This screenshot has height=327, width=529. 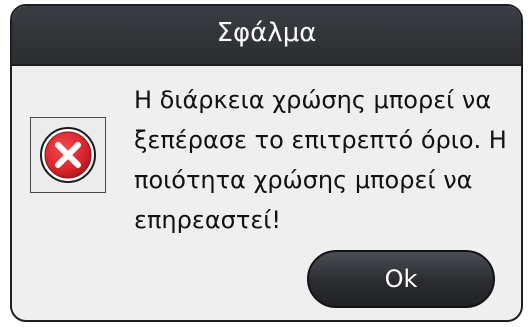 I want to click on ok-button: Ok, so click(x=401, y=279).